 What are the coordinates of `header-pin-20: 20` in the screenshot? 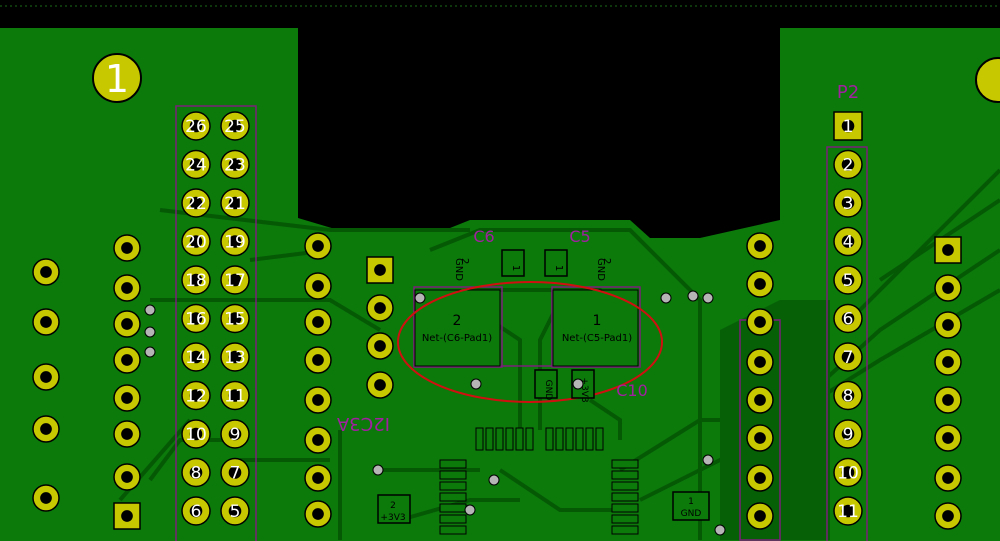 It's located at (196, 241).